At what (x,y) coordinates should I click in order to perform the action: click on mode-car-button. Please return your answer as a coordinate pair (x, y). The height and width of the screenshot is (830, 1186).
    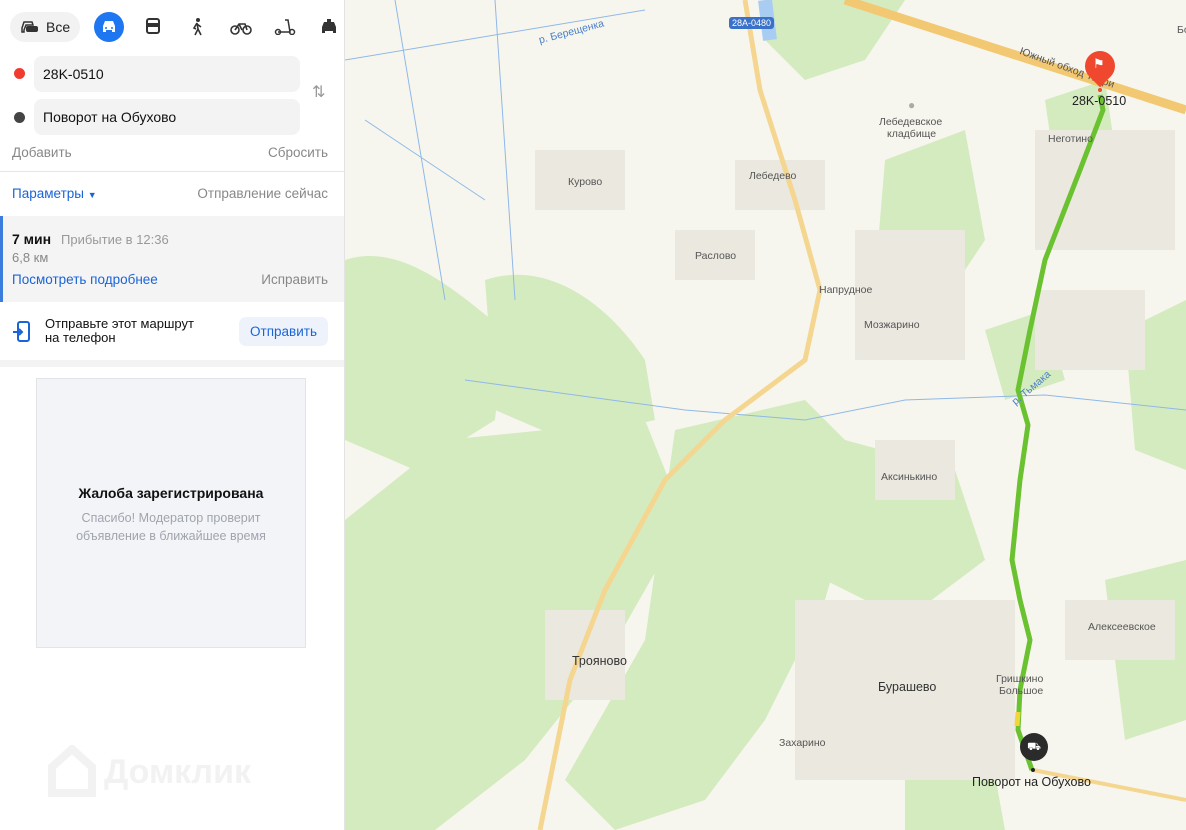
    Looking at the image, I should click on (109, 27).